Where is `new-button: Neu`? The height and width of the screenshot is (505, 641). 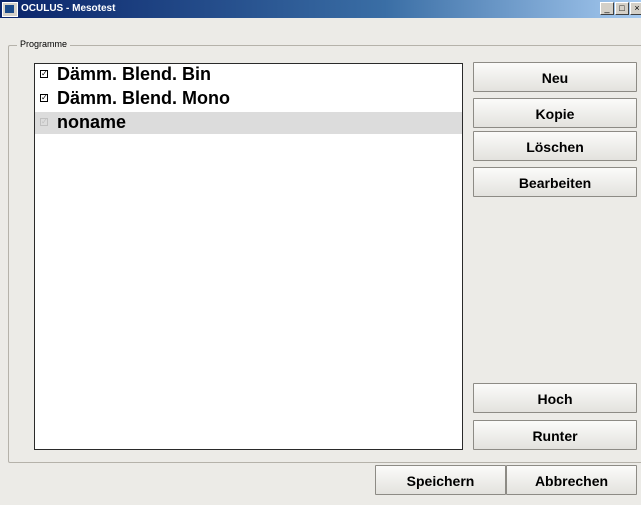
new-button: Neu is located at coordinates (555, 77).